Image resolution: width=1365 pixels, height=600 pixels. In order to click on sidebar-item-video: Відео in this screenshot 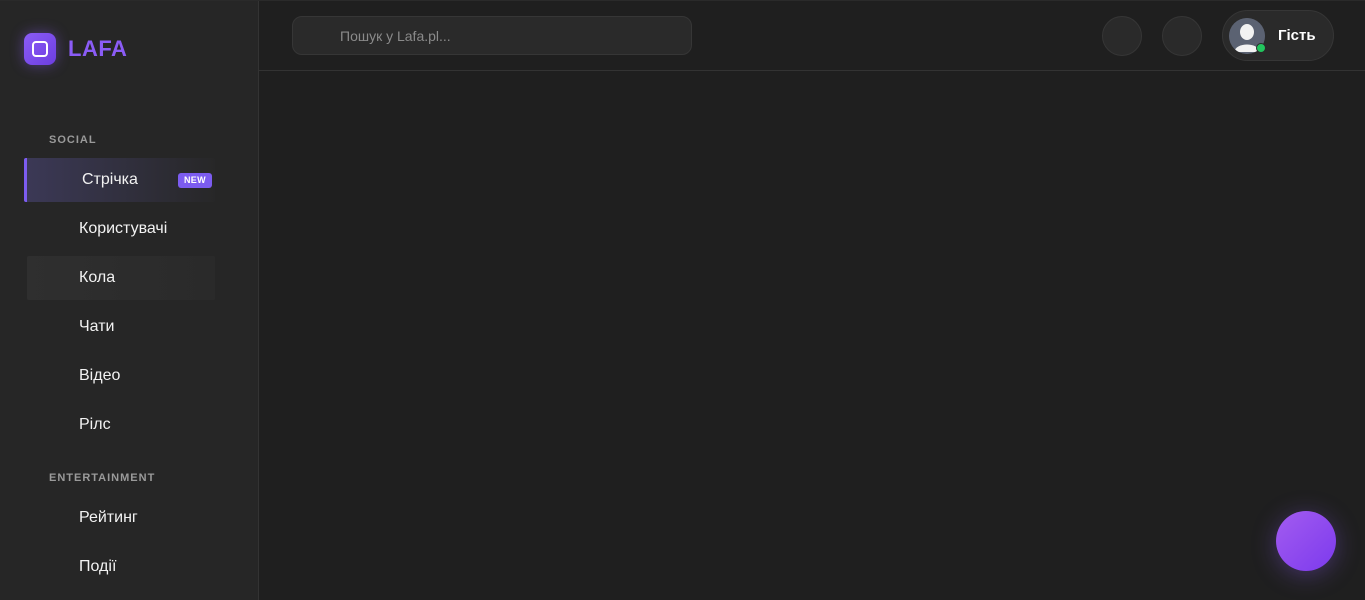, I will do `click(121, 376)`.